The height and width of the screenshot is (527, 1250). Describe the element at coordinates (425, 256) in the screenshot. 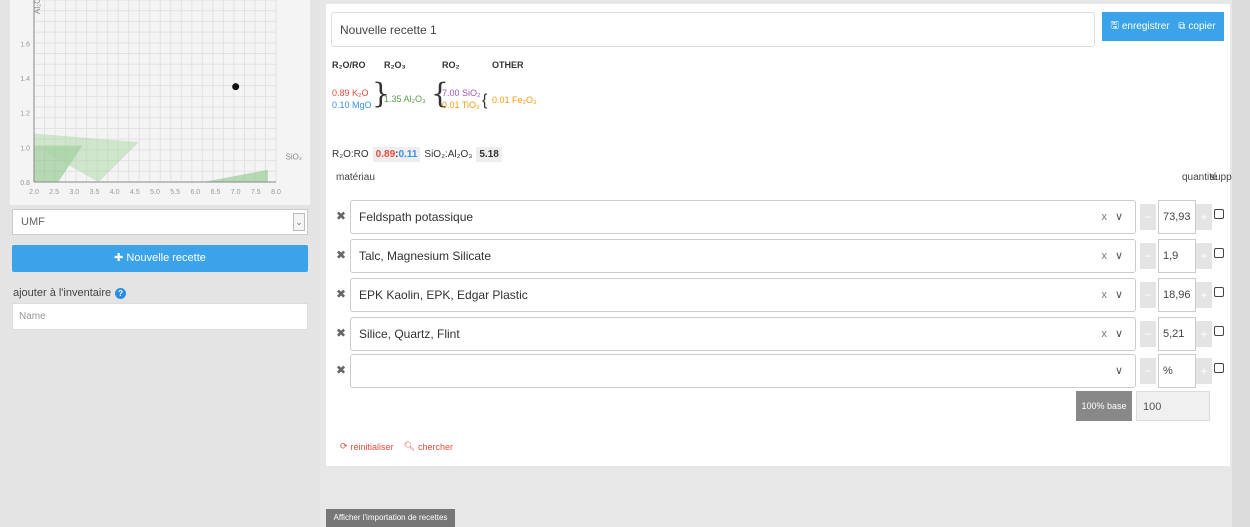

I see `material-name: Talc, Magnesium Silicate` at that location.